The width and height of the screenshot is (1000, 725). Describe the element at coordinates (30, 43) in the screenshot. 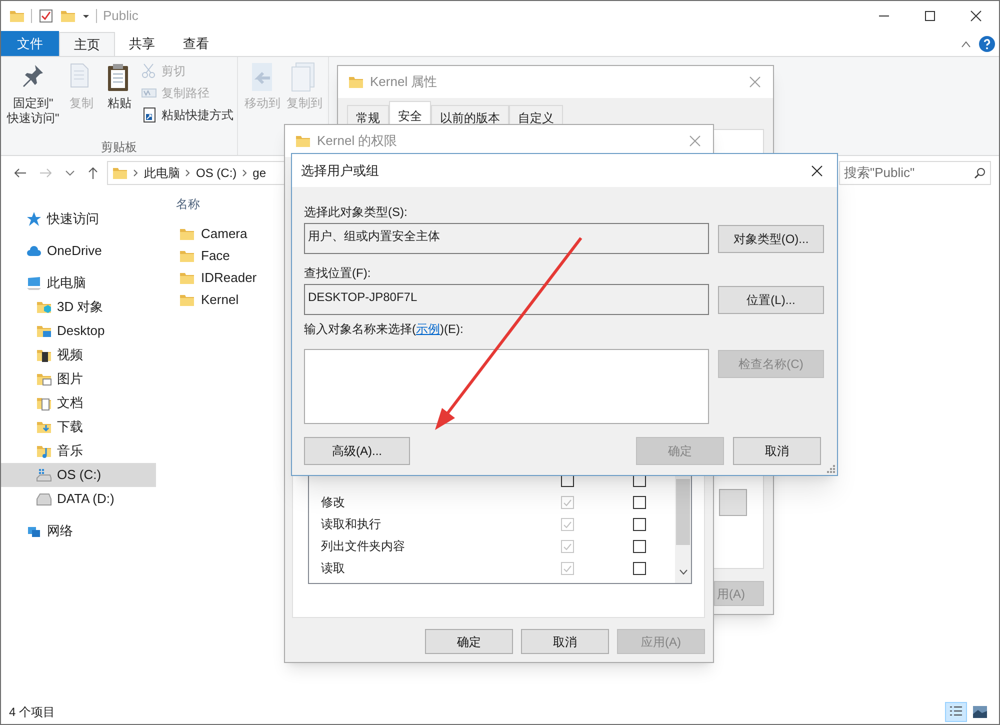

I see `ribbon-tab: 文件` at that location.